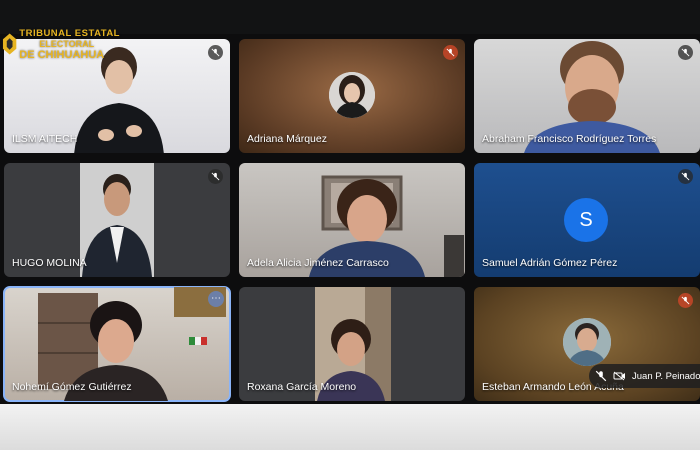  I want to click on participant-tile: ⋯ Nohemí Gómez Gutiérrez, so click(117, 344).